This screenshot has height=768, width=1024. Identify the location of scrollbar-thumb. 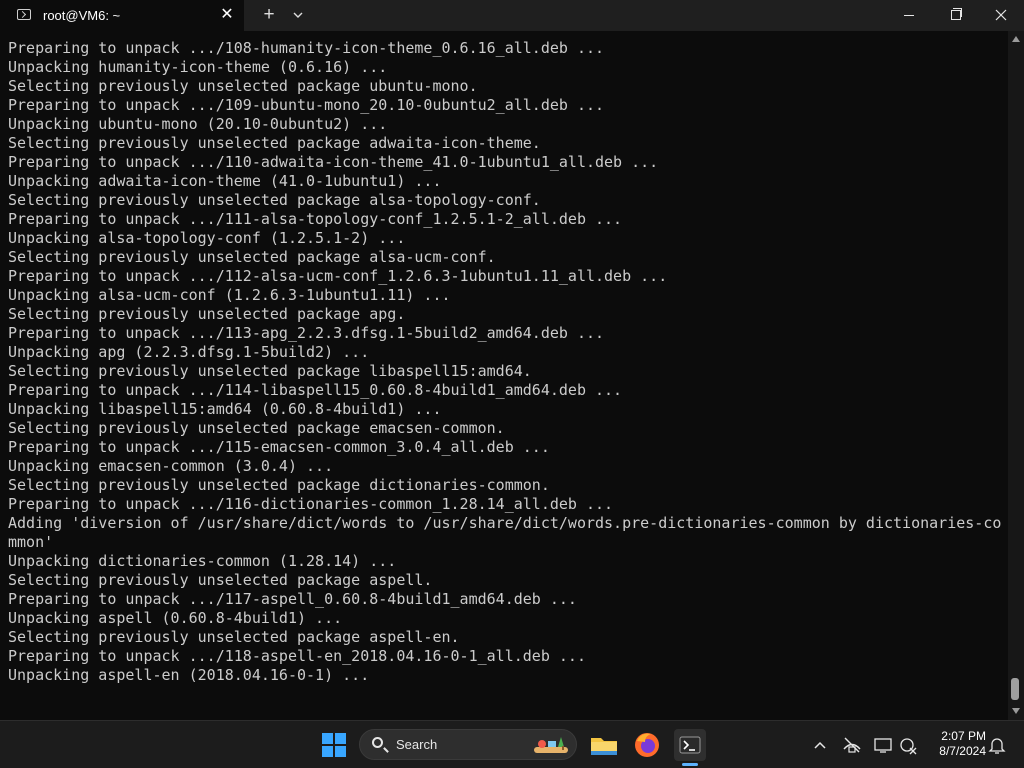
(1015, 689).